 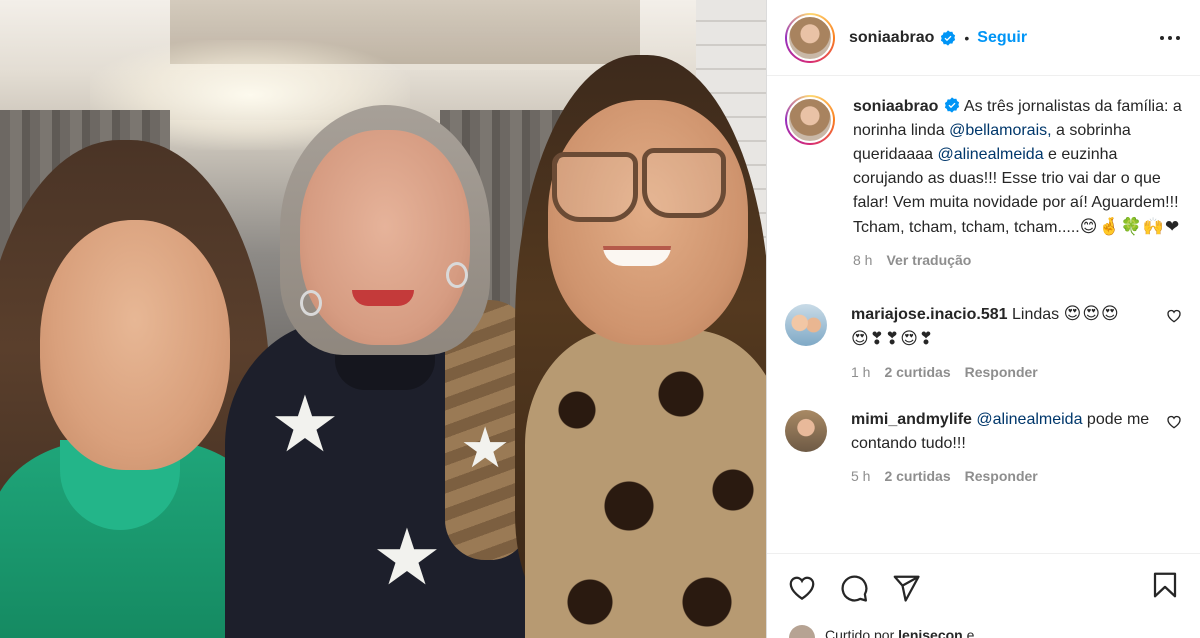 I want to click on person-right-face, so click(x=648, y=222).